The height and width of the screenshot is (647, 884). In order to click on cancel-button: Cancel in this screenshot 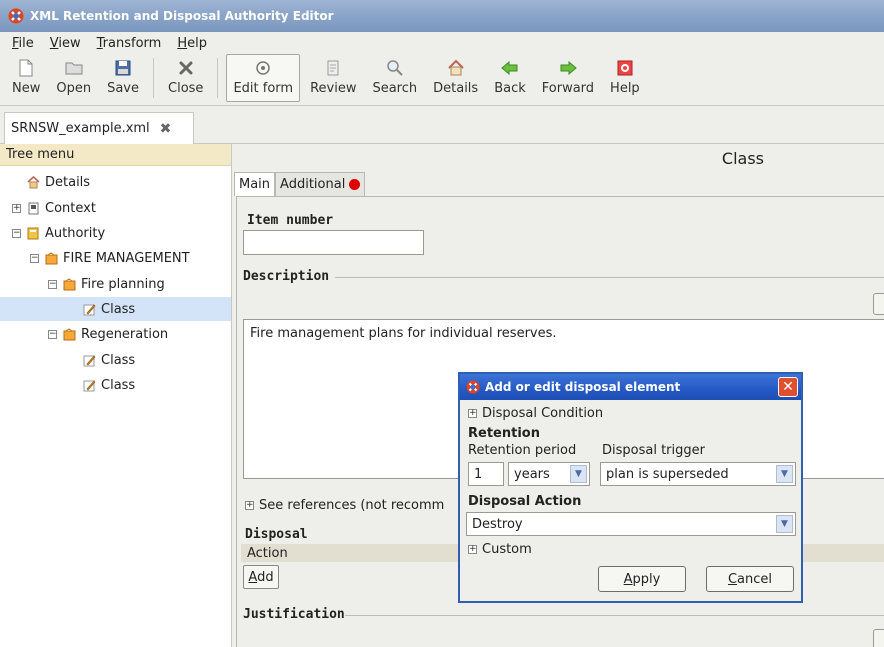, I will do `click(750, 579)`.